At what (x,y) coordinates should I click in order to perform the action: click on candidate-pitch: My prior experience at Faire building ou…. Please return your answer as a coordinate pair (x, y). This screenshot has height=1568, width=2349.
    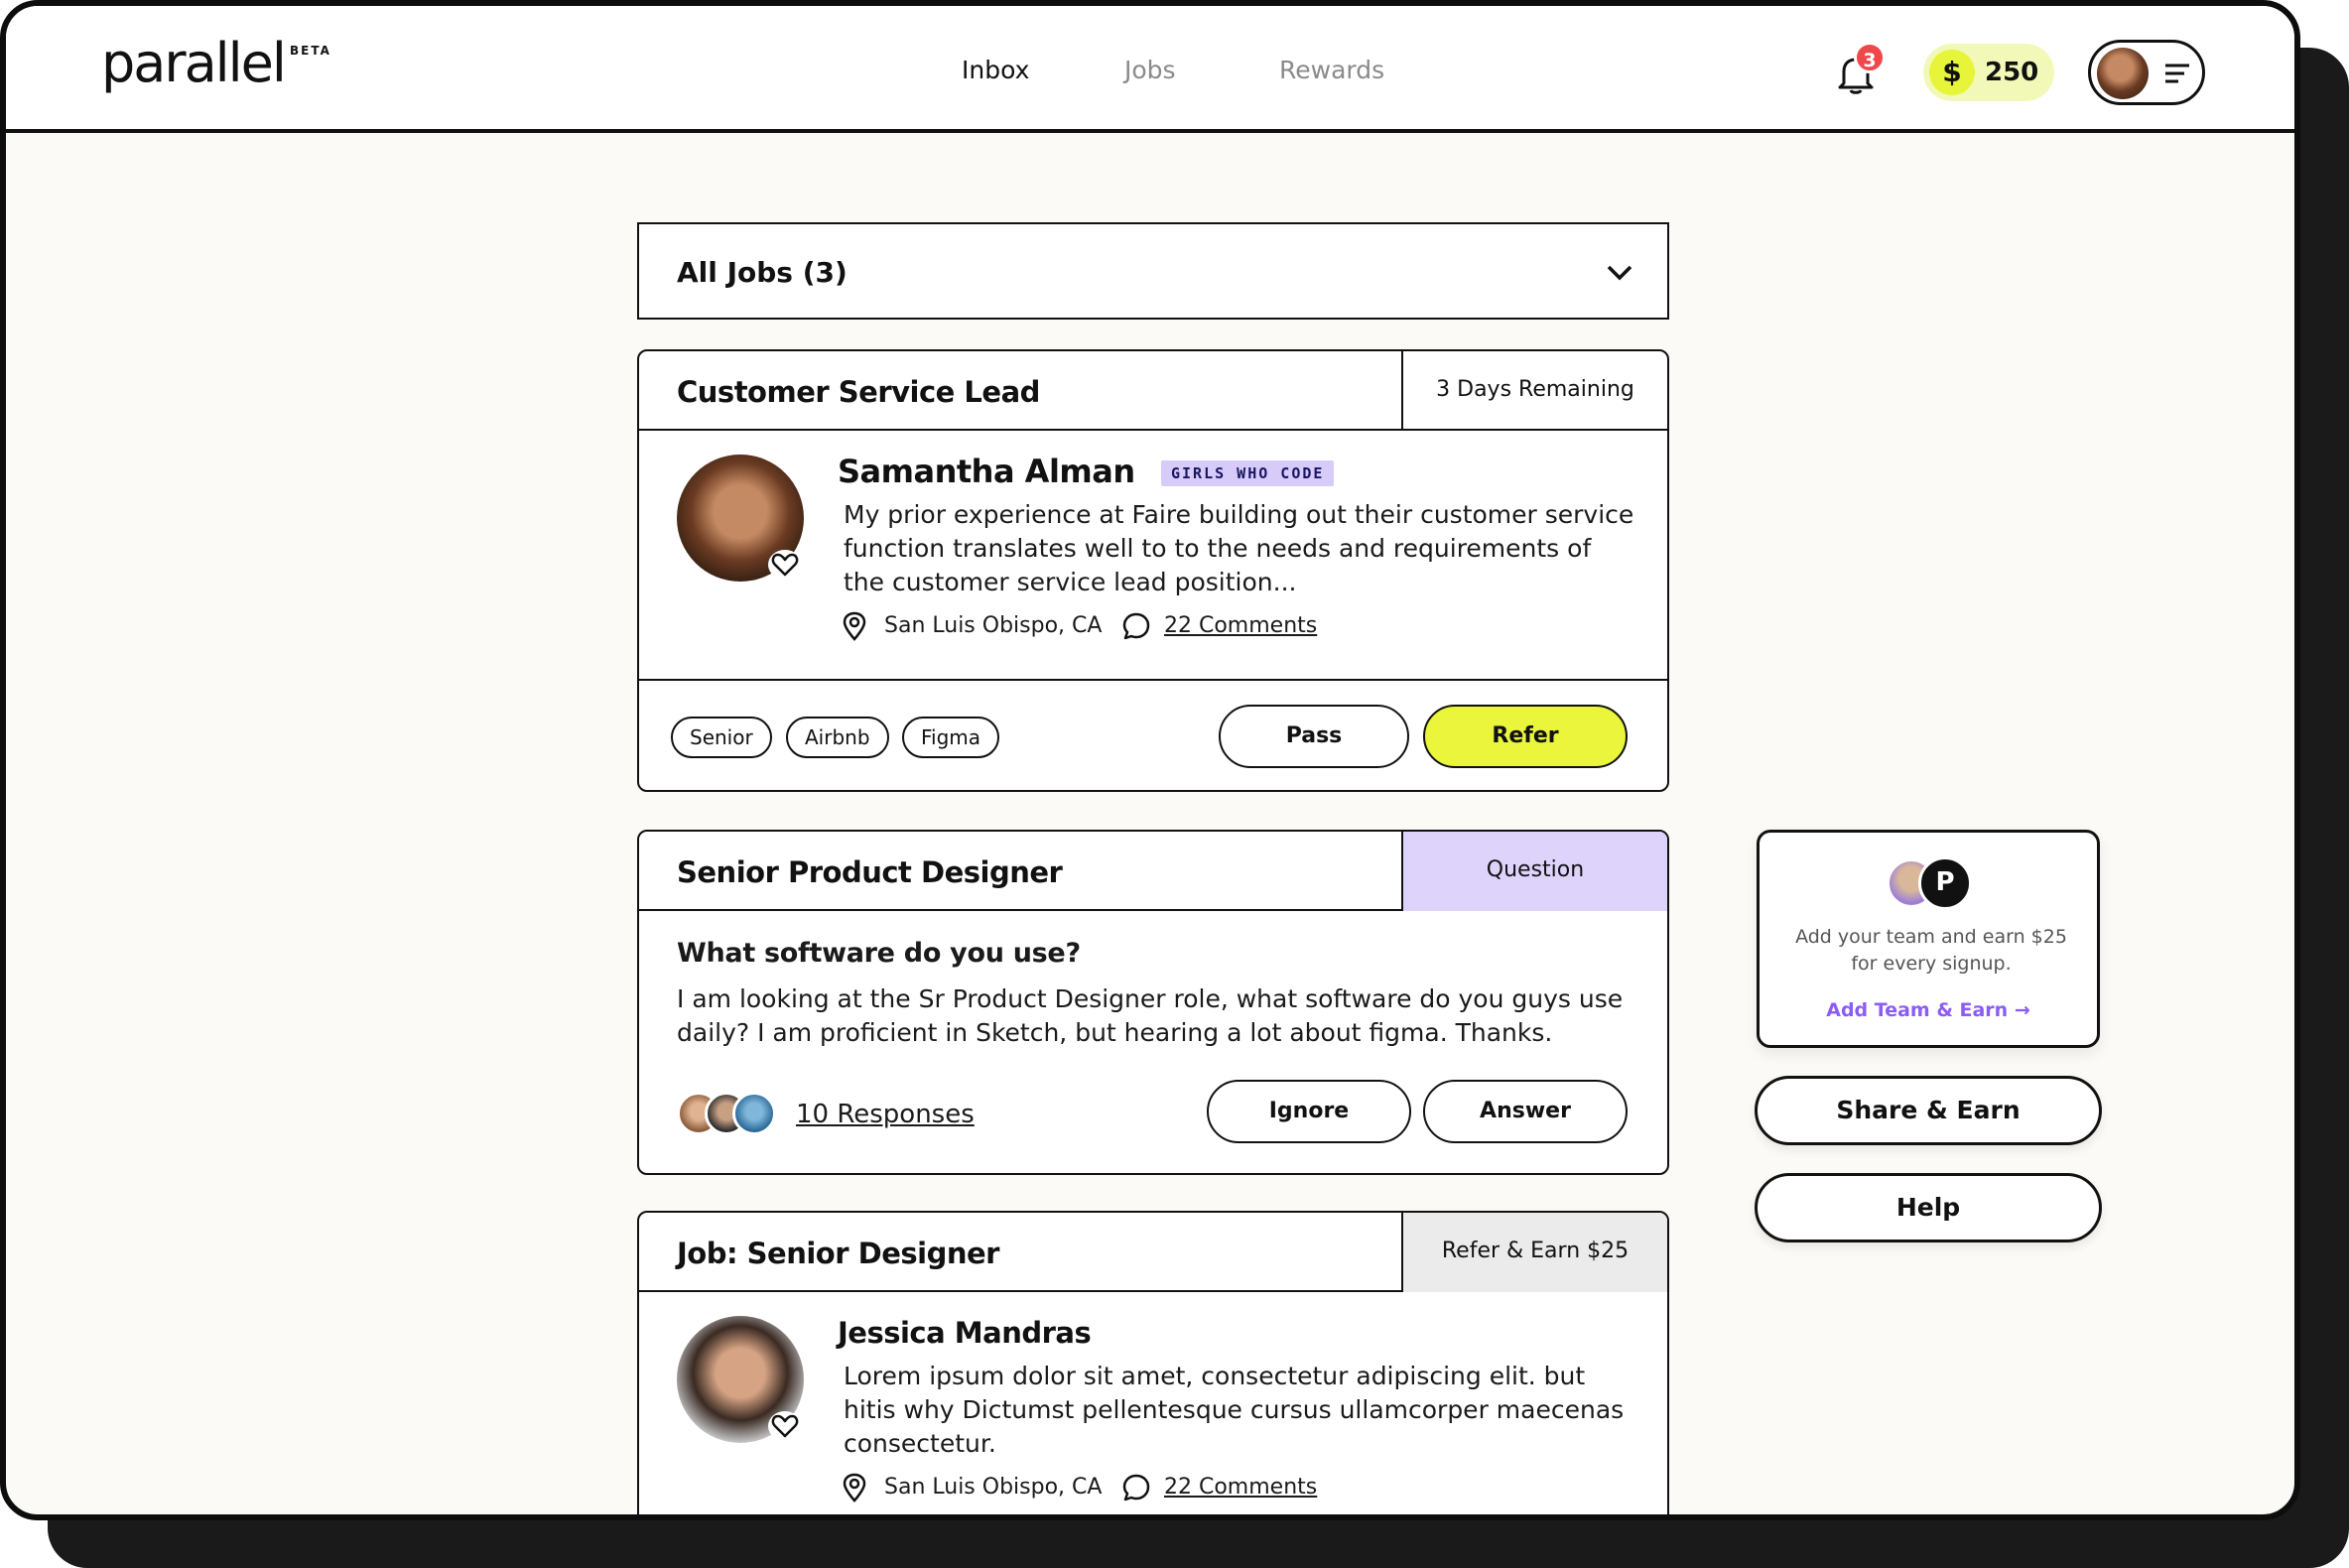
    Looking at the image, I should click on (1239, 548).